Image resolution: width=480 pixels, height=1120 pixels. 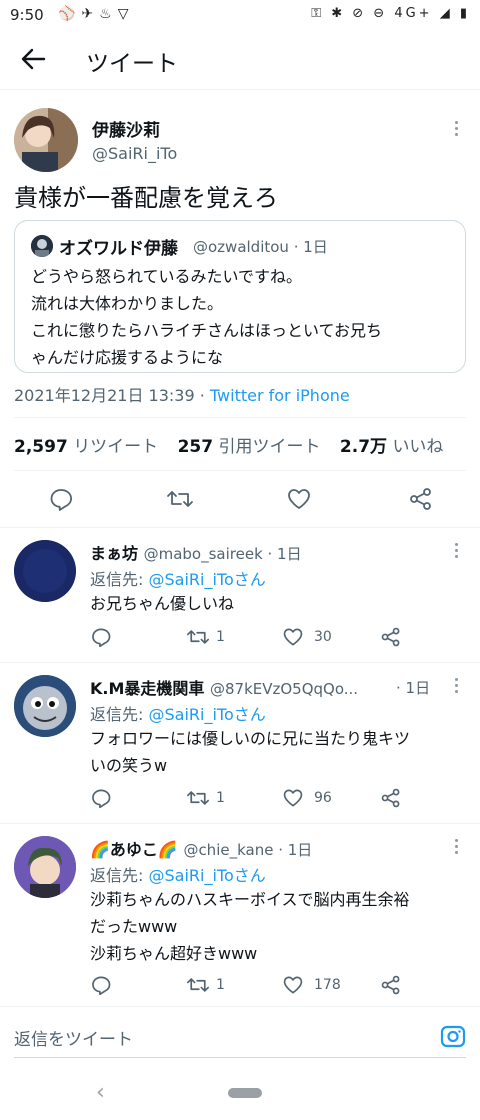 What do you see at coordinates (280, 603) in the screenshot?
I see `reply-text: お兄ちゃん優しいね` at bounding box center [280, 603].